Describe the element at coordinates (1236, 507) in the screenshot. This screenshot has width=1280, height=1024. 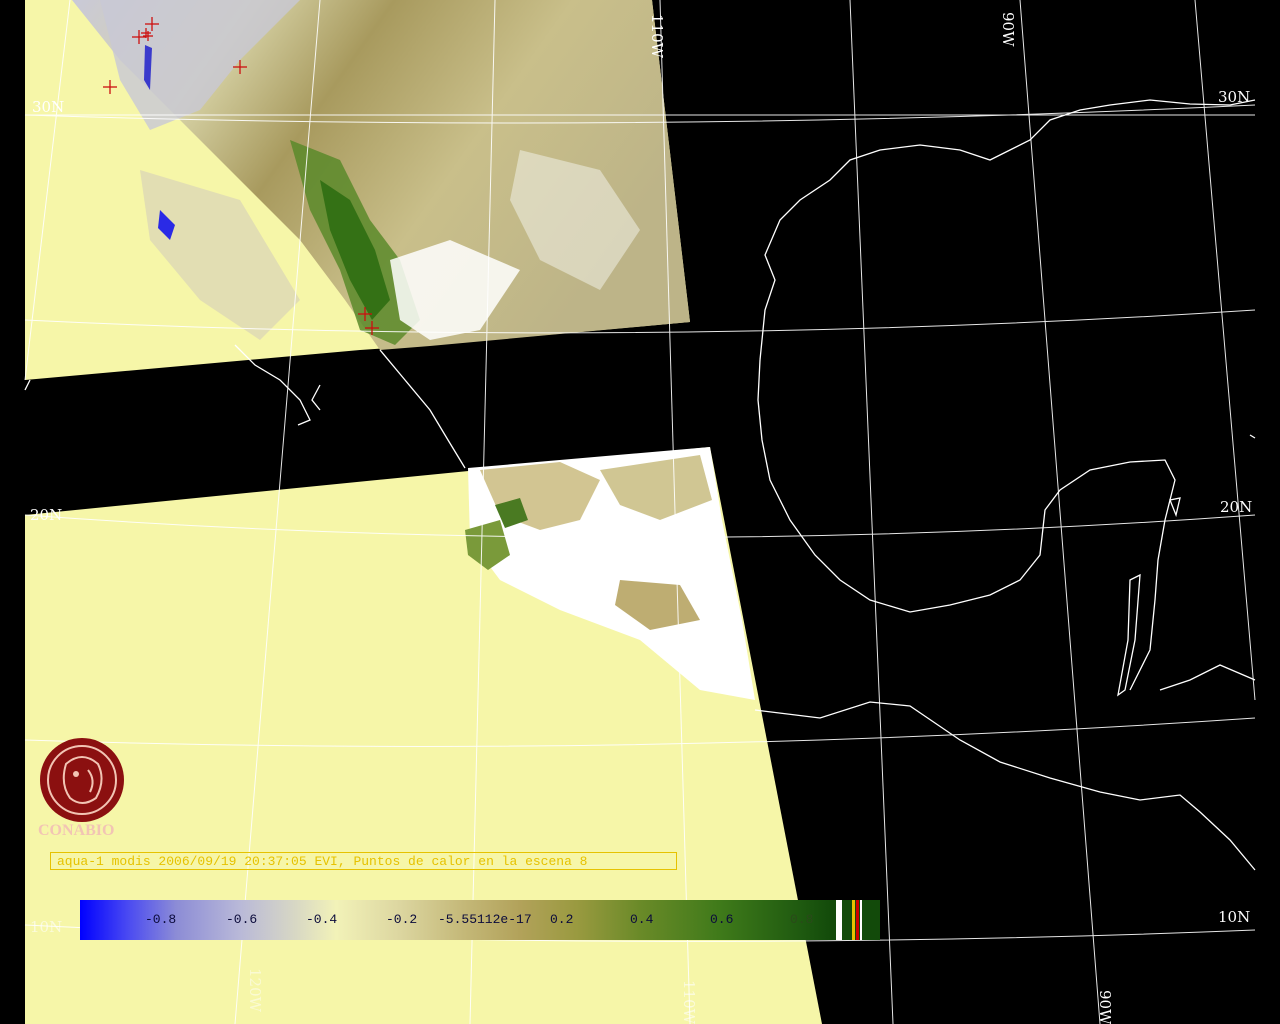
I see `label-20n-right: 20N` at that location.